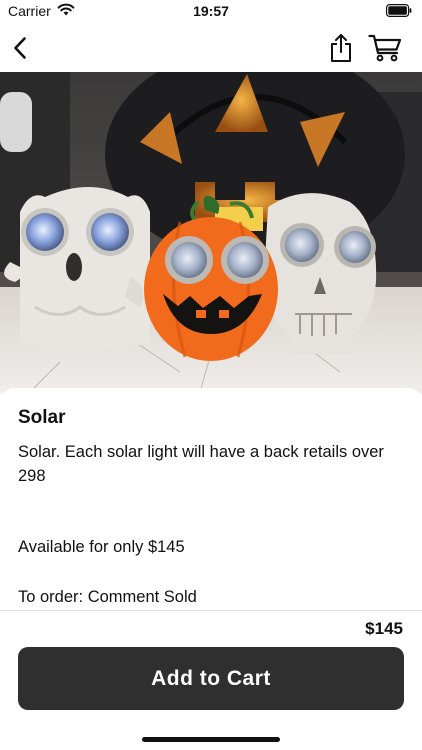  Describe the element at coordinates (107, 597) in the screenshot. I see `product-order-instructions: To order: Comment Sold` at that location.